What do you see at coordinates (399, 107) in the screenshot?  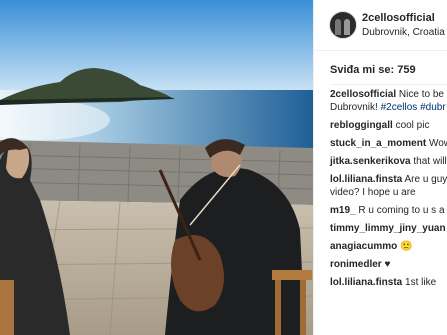 I see `hashtag-link: #2cellos` at bounding box center [399, 107].